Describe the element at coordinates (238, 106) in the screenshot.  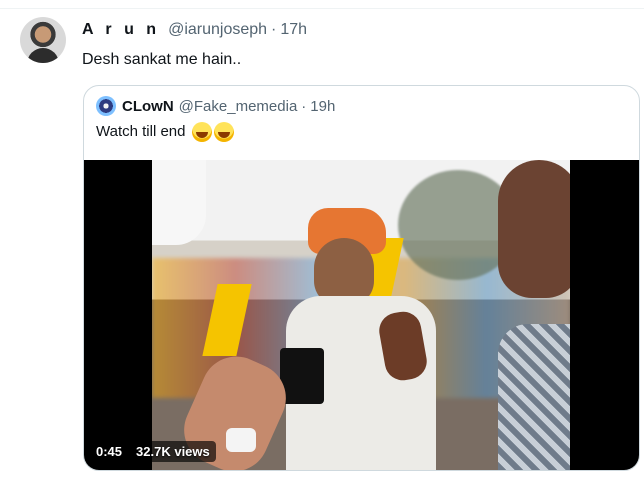
I see `quoted-author-handle: @Fake_memedia` at that location.